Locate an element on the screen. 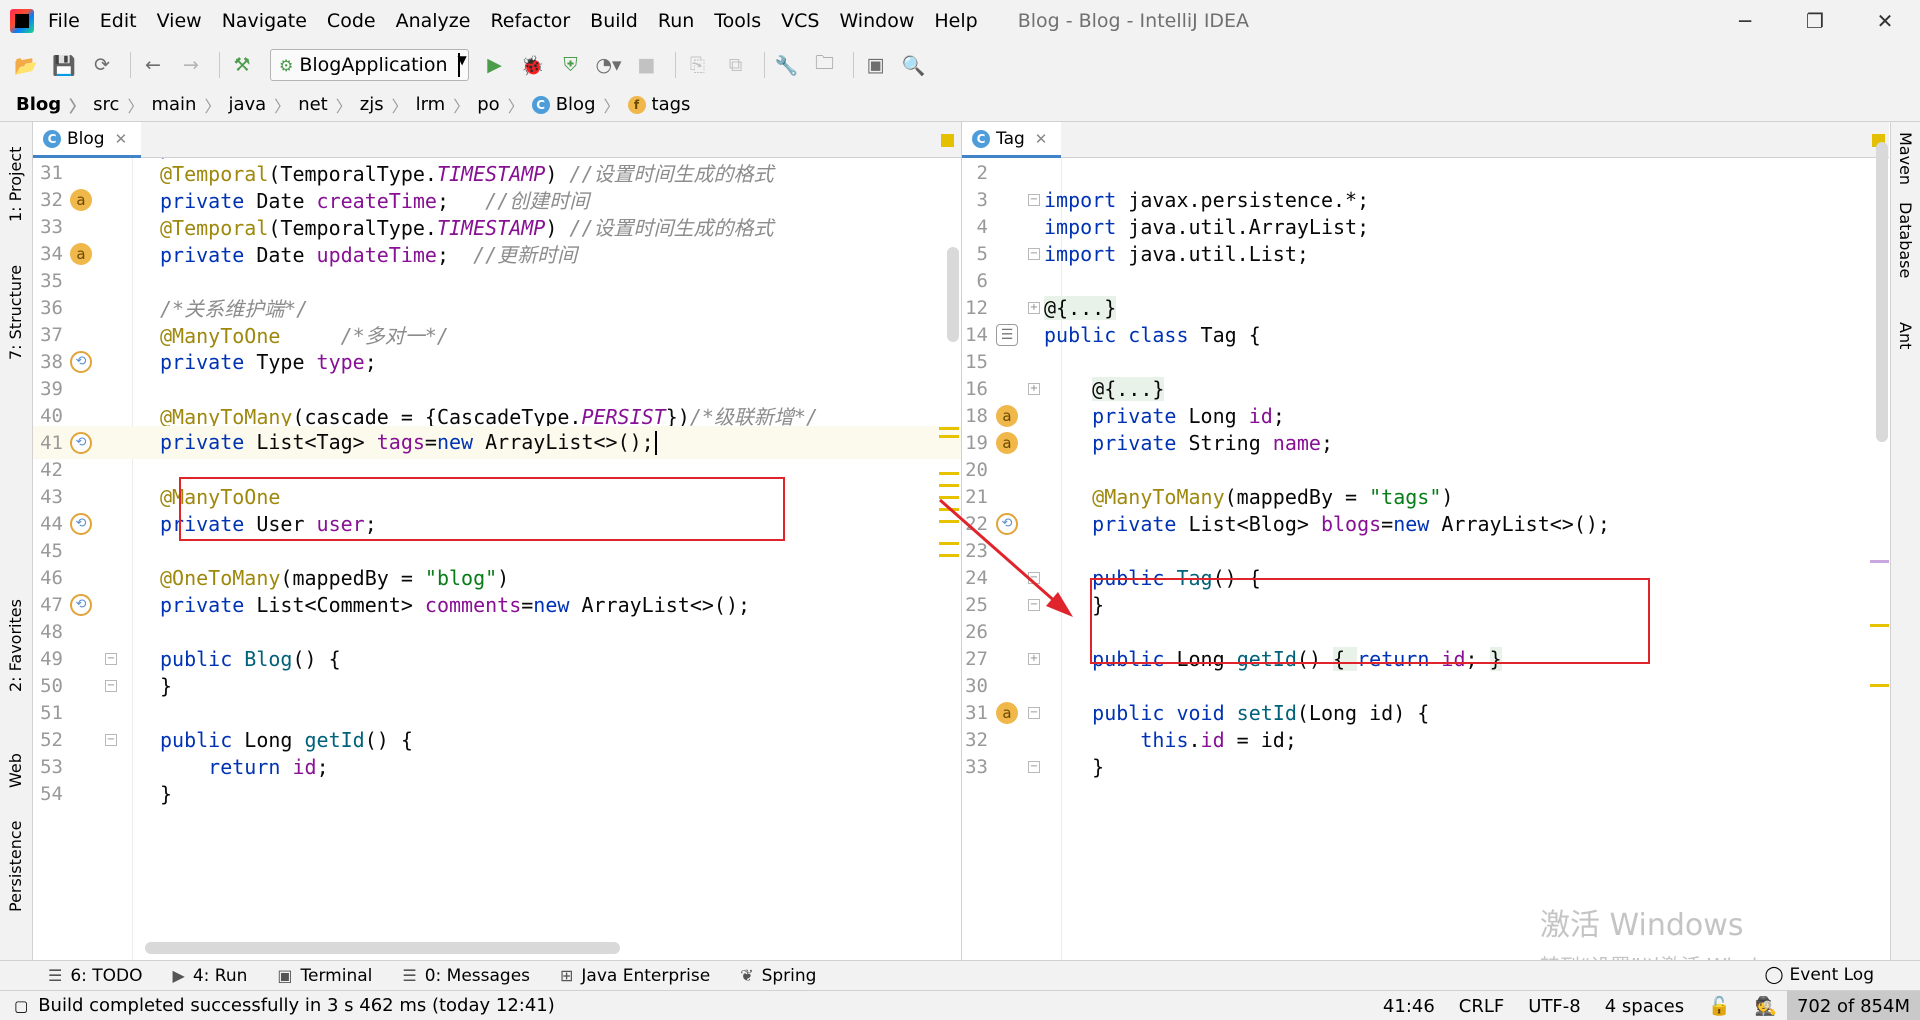  line-separator: CRLF is located at coordinates (1481, 1006).